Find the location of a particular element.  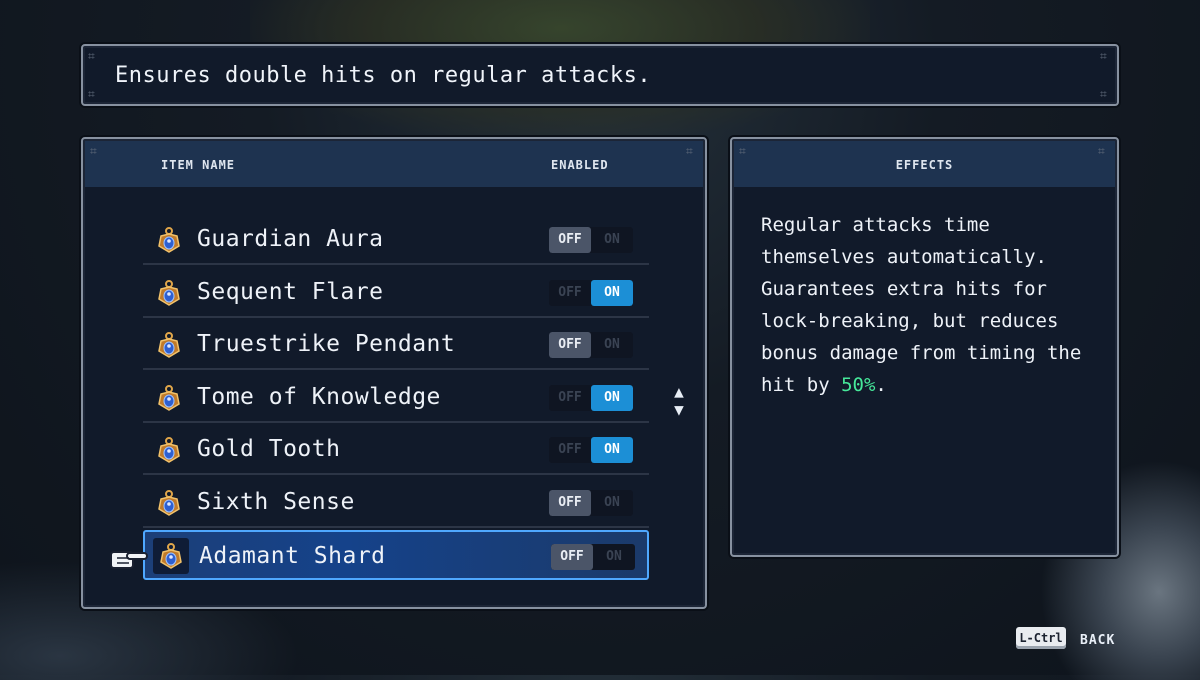

effects-header: ⌗ ⌗ EFFECTS is located at coordinates (924, 164).